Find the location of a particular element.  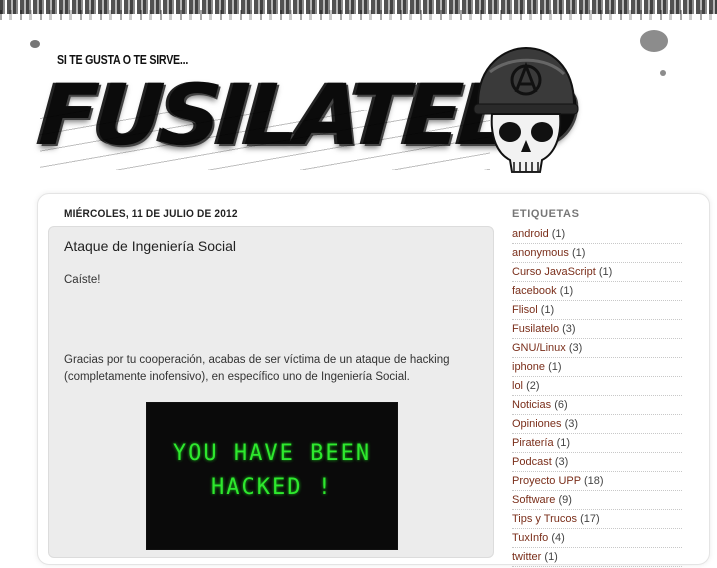

label-item: android (1) is located at coordinates (597, 235).